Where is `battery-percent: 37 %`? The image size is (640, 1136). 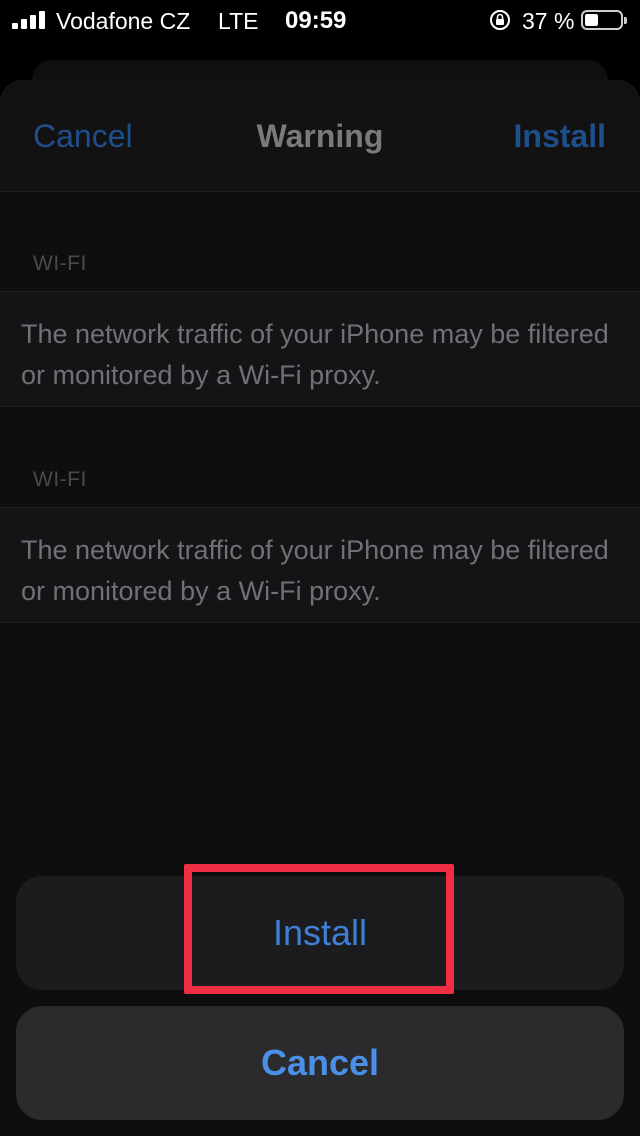 battery-percent: 37 % is located at coordinates (548, 21).